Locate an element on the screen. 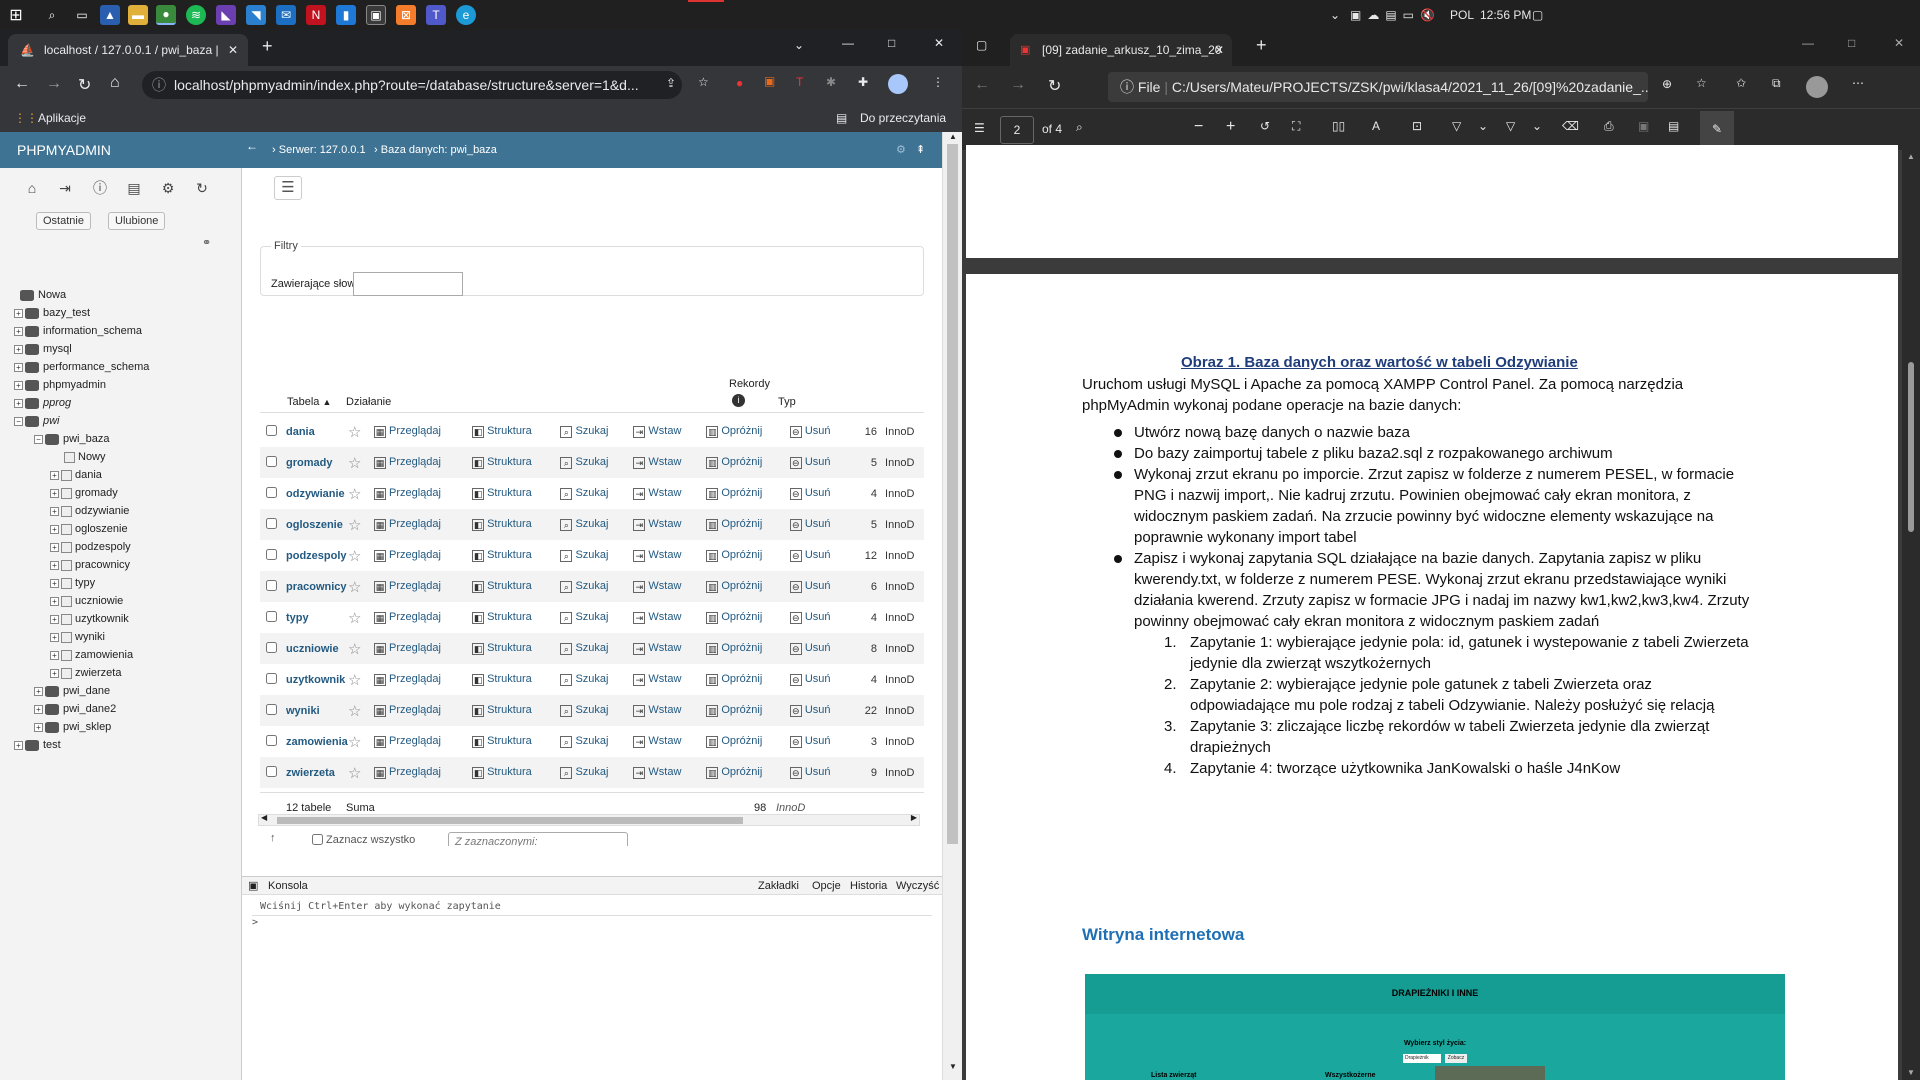 The width and height of the screenshot is (1920, 1080). bookmark-star-icon: ☆ is located at coordinates (703, 82).